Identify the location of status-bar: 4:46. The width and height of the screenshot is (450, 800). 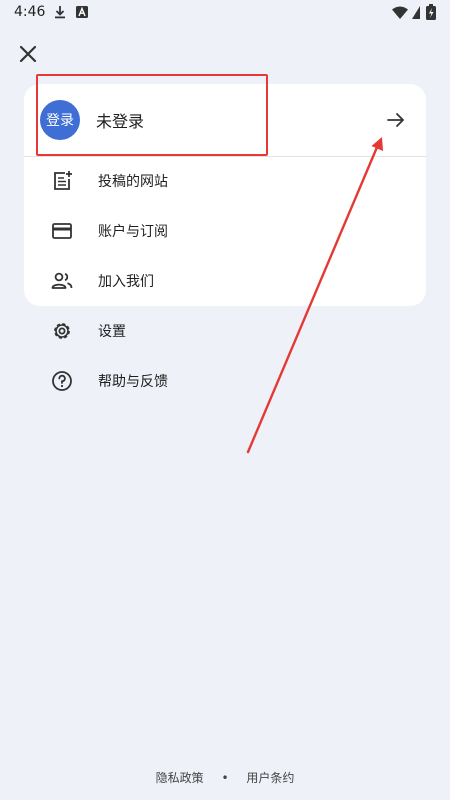
(225, 13).